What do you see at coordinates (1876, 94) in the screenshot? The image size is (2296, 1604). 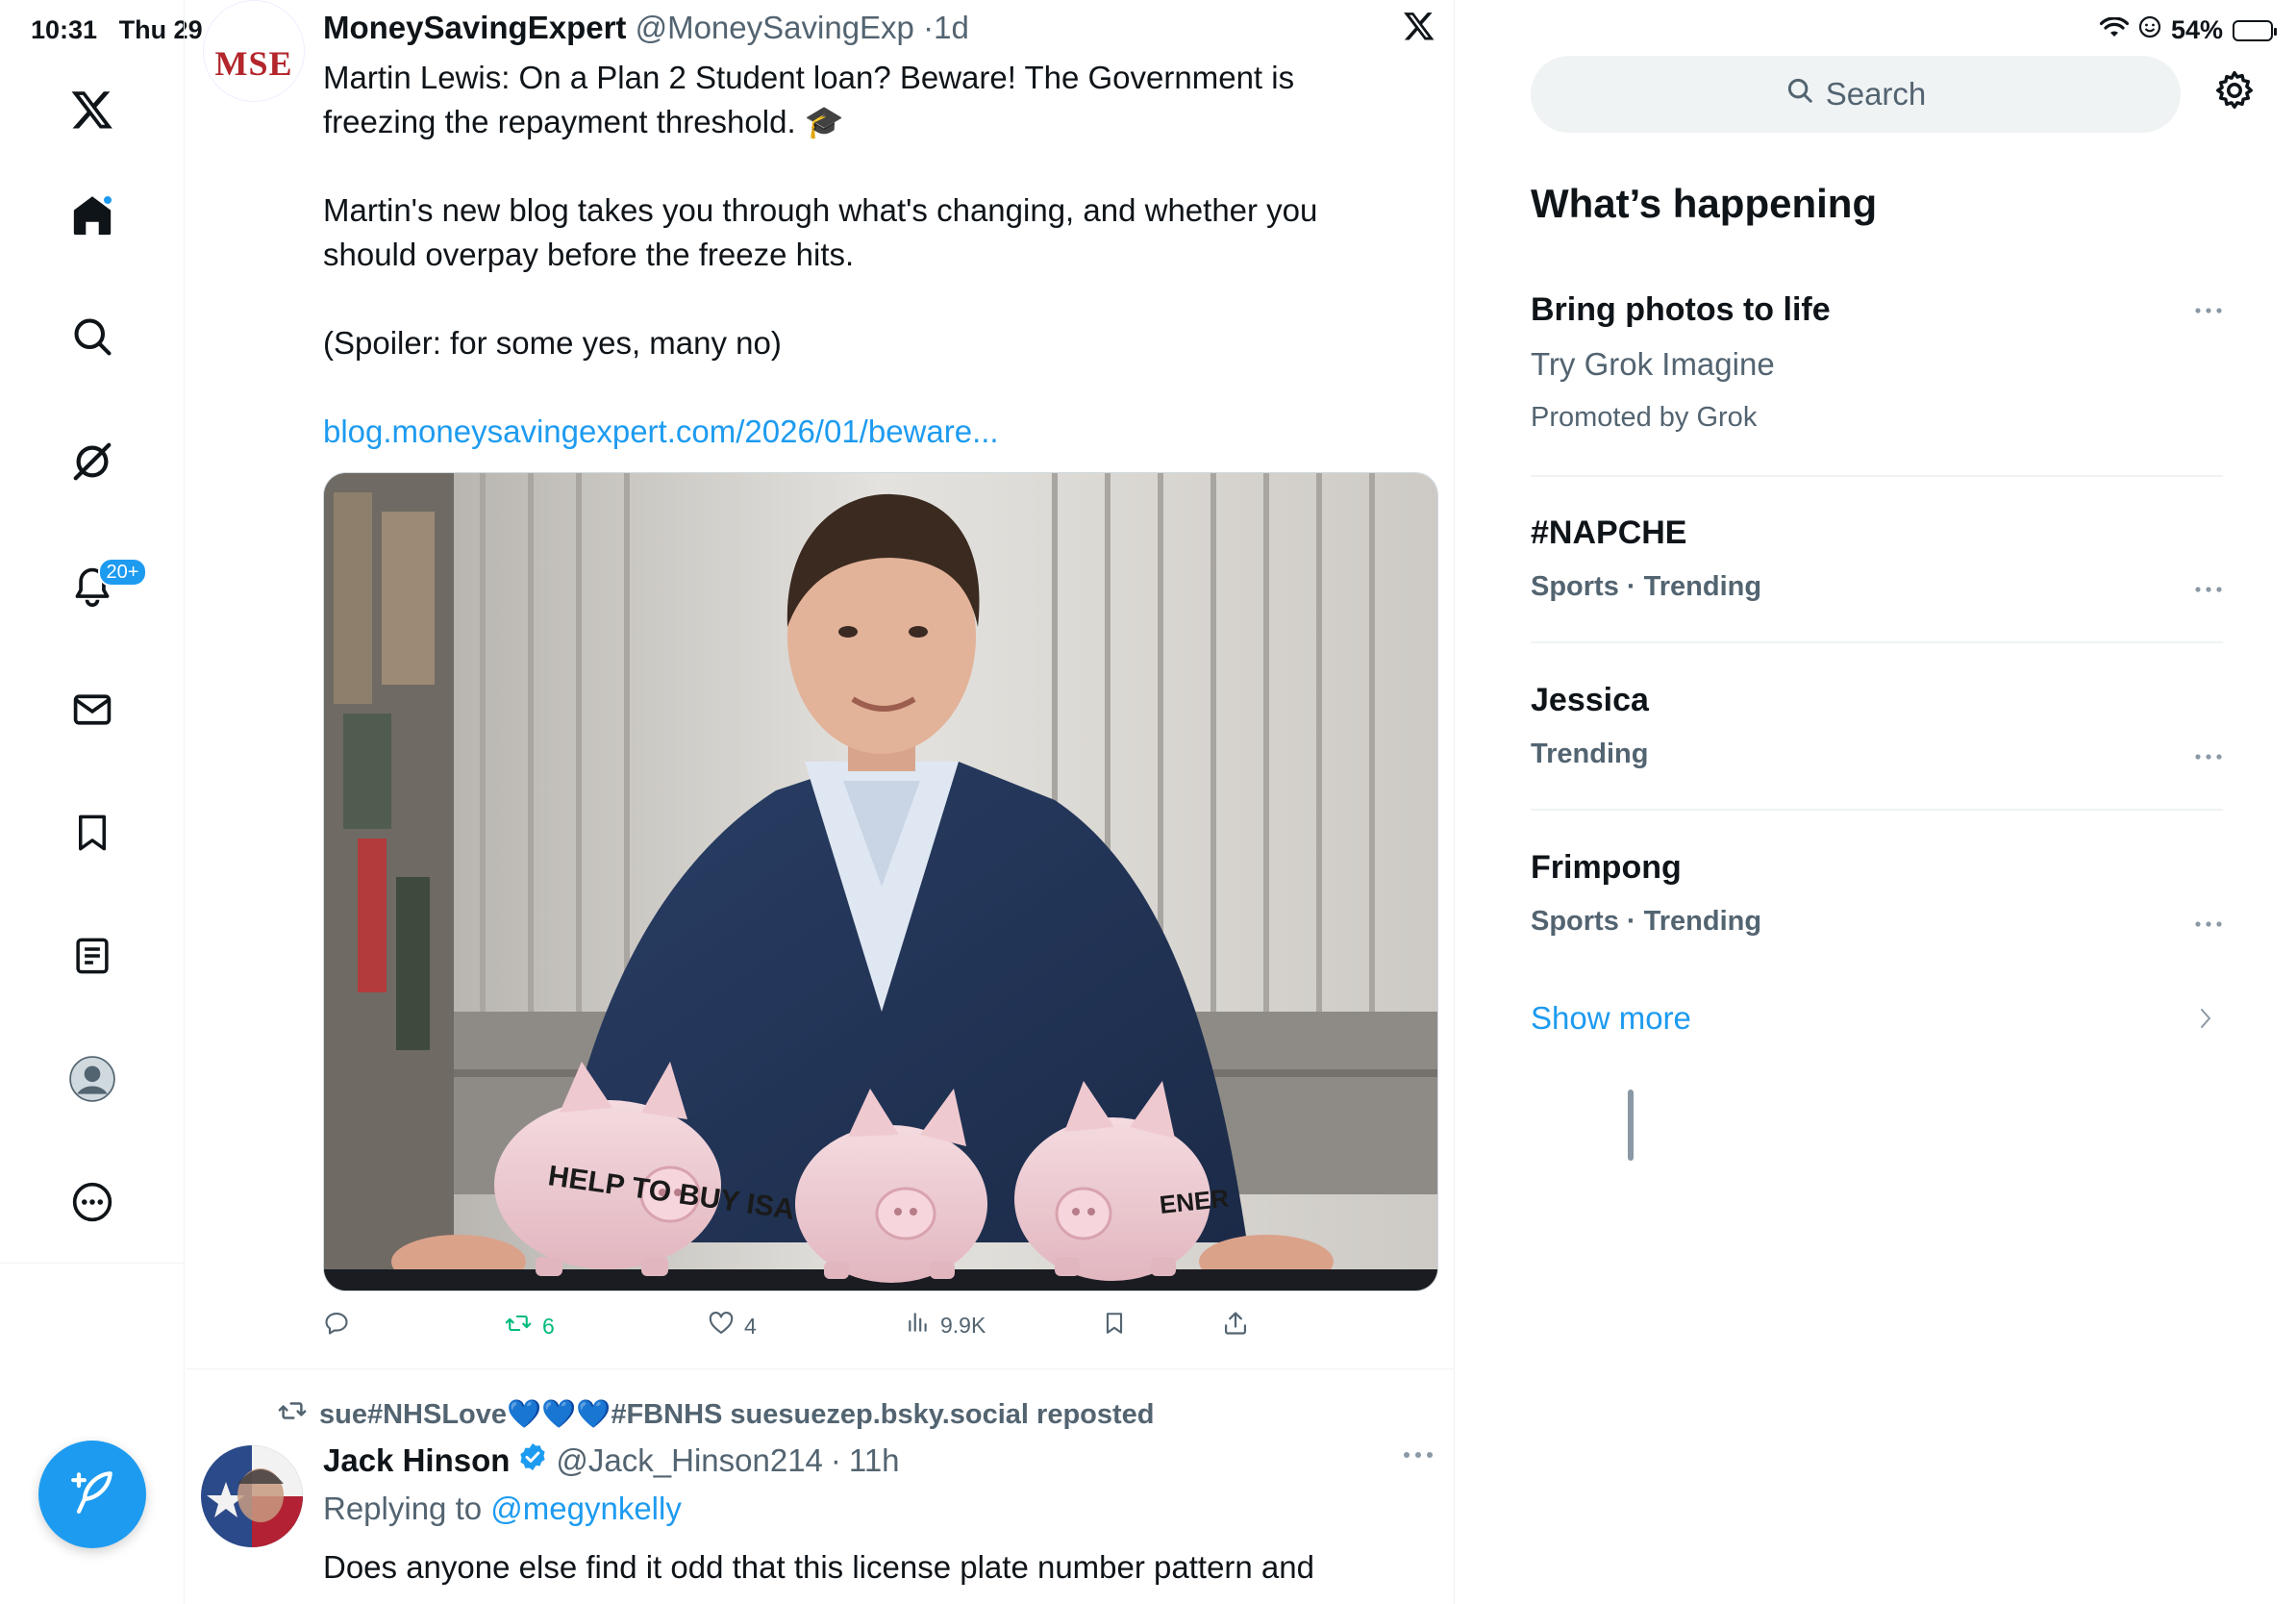 I see `search-placeholder: Search` at bounding box center [1876, 94].